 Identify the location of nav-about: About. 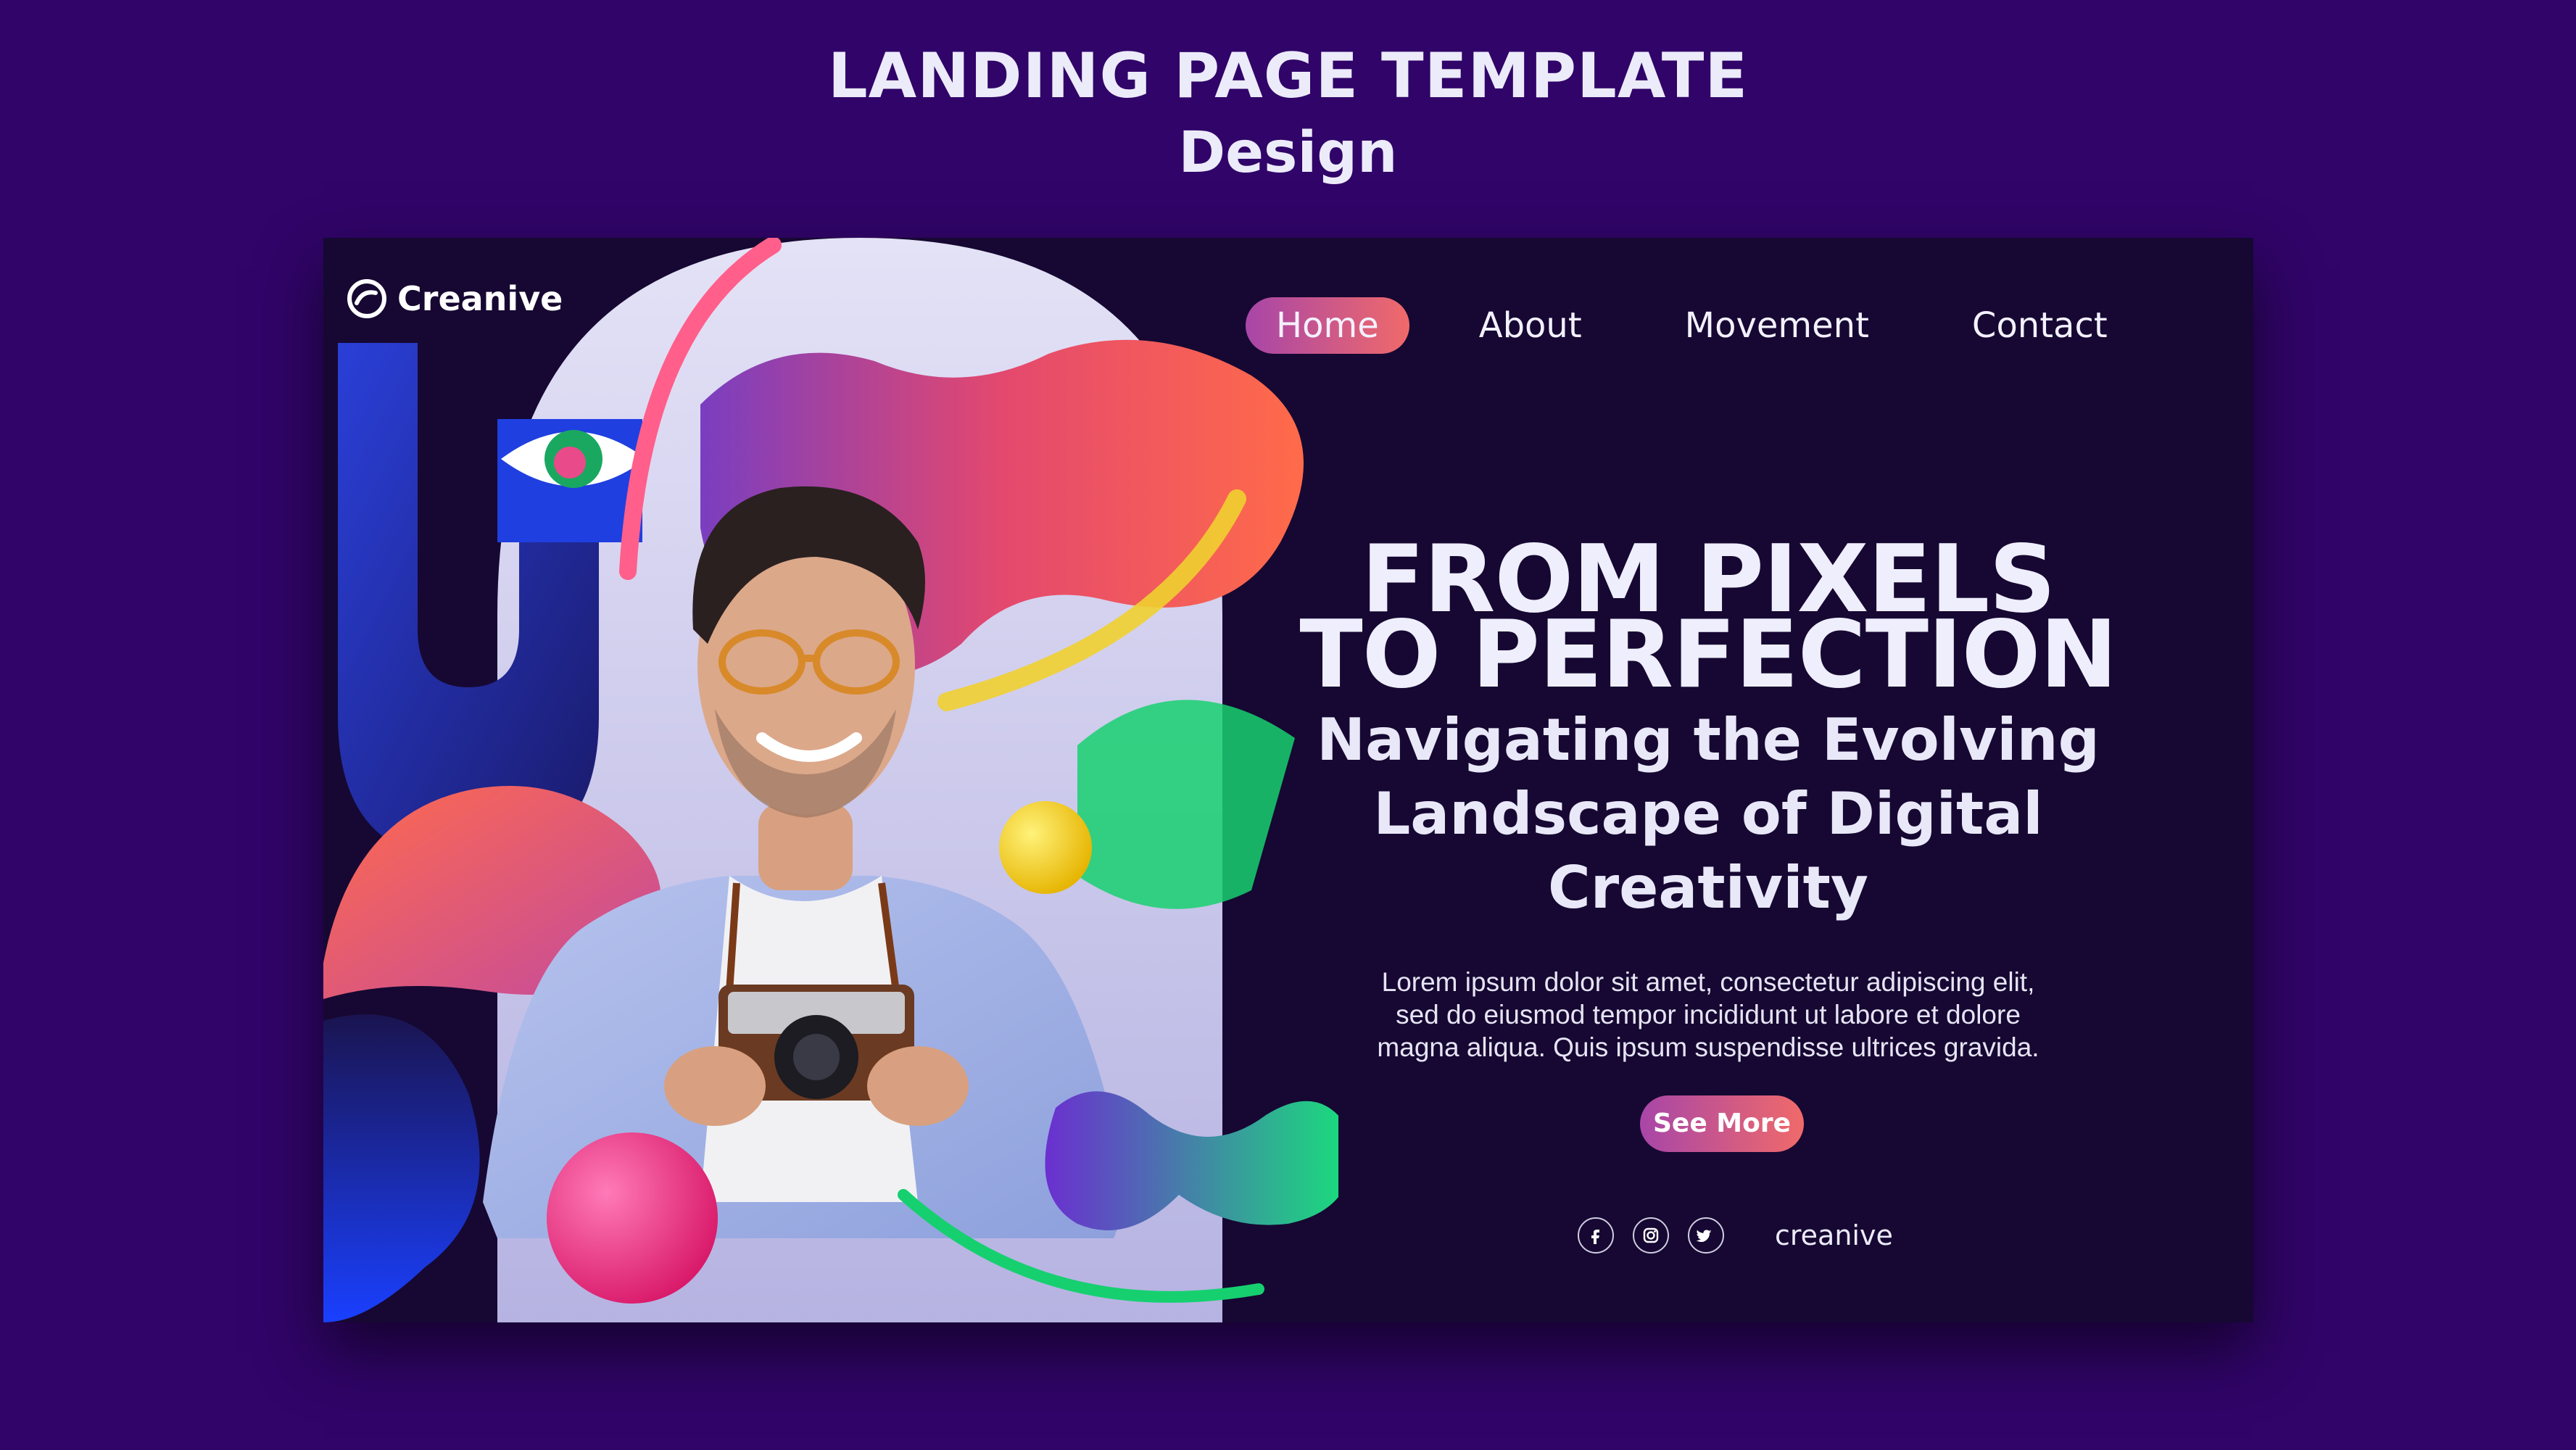
(1530, 325).